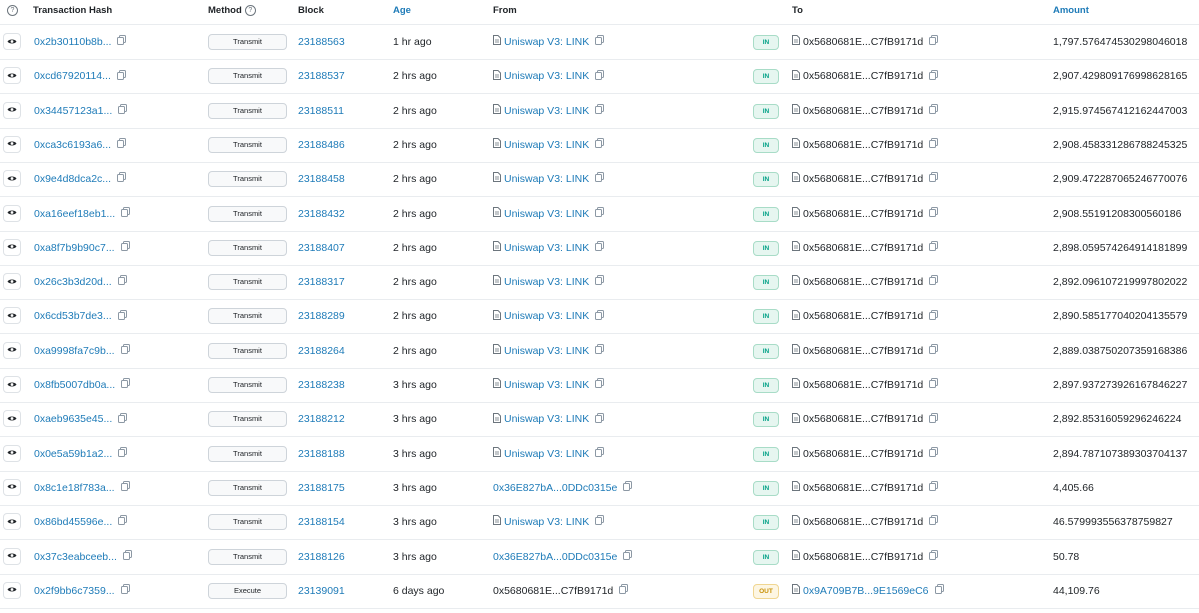  I want to click on method-help-icon: ?, so click(250, 10).